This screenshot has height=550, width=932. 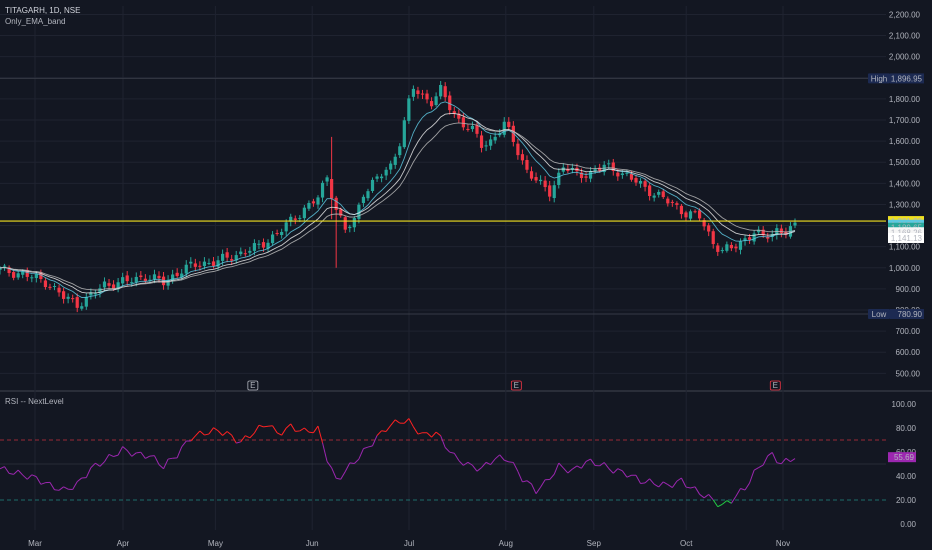 I want to click on price-tick-label: 600.00, so click(x=908, y=352).